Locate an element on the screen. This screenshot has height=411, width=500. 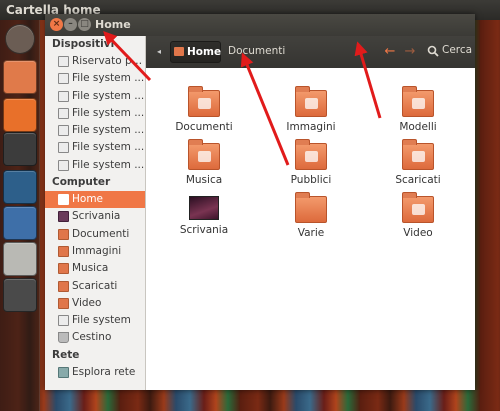
file-item: Musica is located at coordinates (204, 162).